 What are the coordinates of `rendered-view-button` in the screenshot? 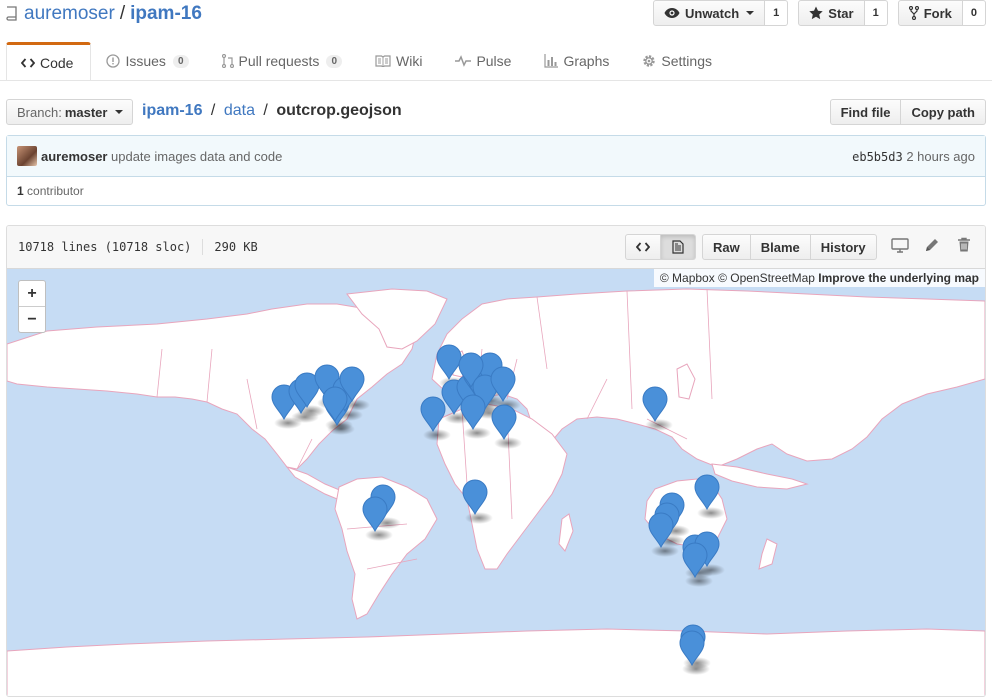 It's located at (678, 247).